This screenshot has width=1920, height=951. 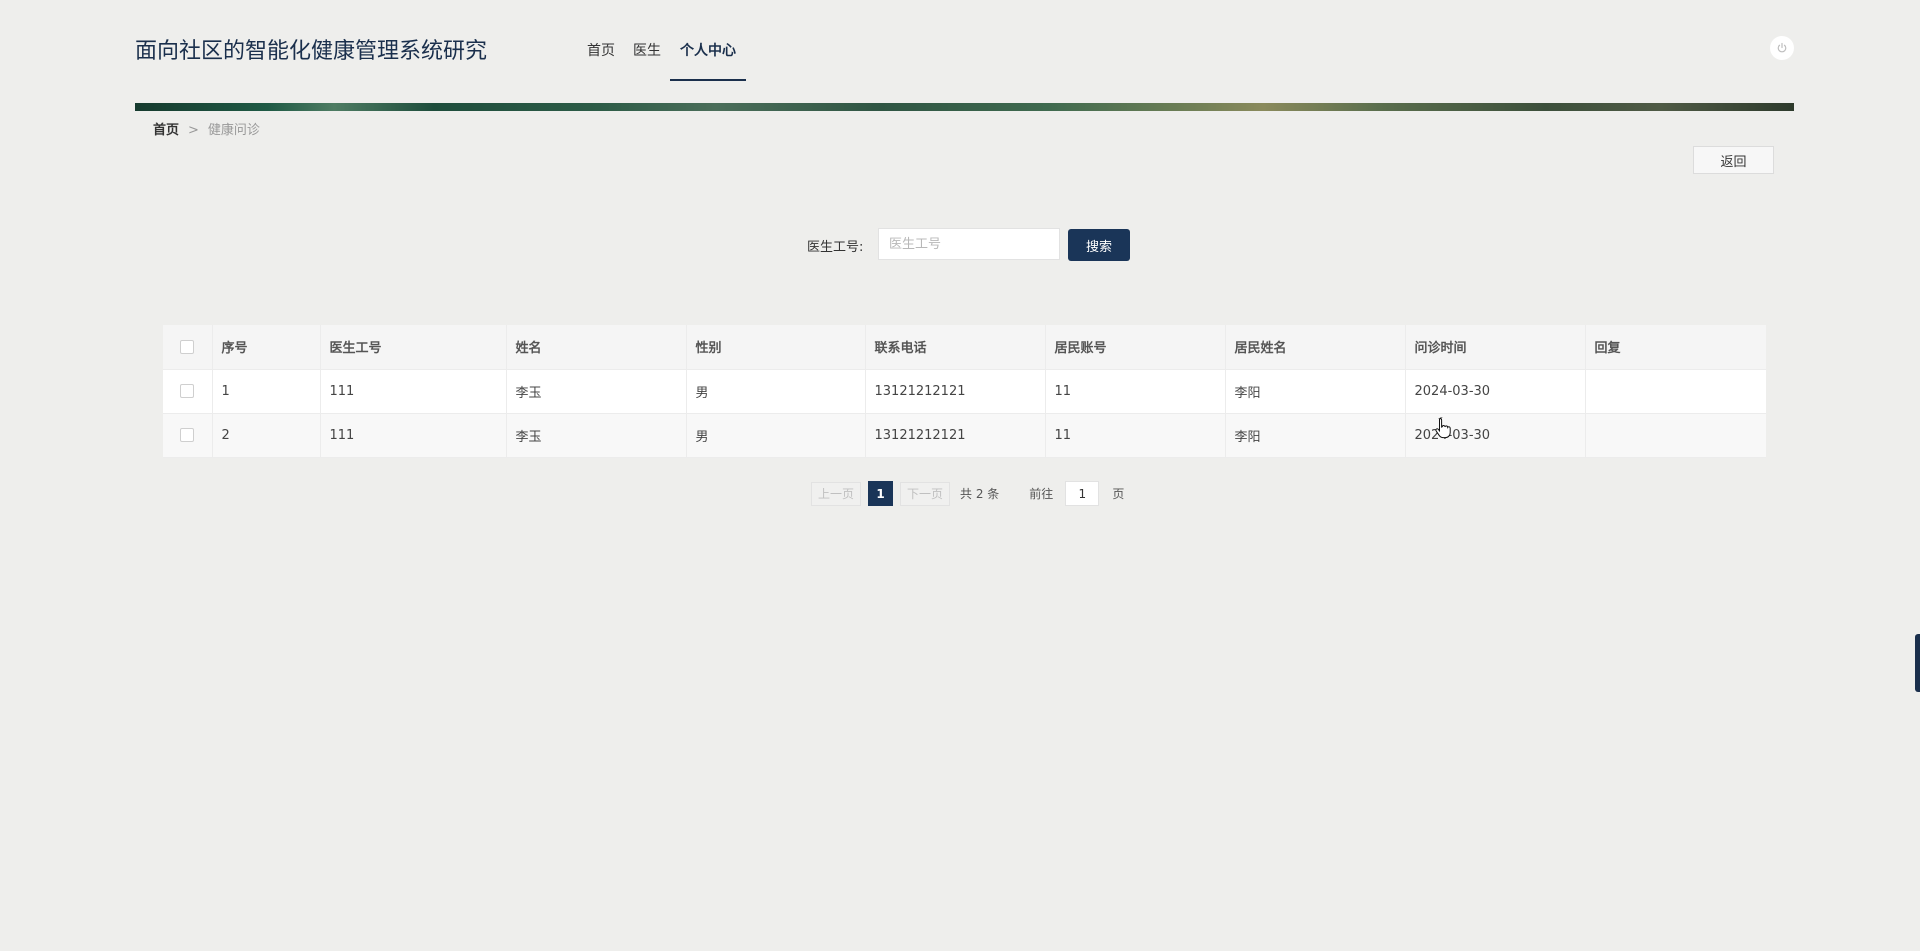 I want to click on goto-label: 前往, so click(x=1041, y=494).